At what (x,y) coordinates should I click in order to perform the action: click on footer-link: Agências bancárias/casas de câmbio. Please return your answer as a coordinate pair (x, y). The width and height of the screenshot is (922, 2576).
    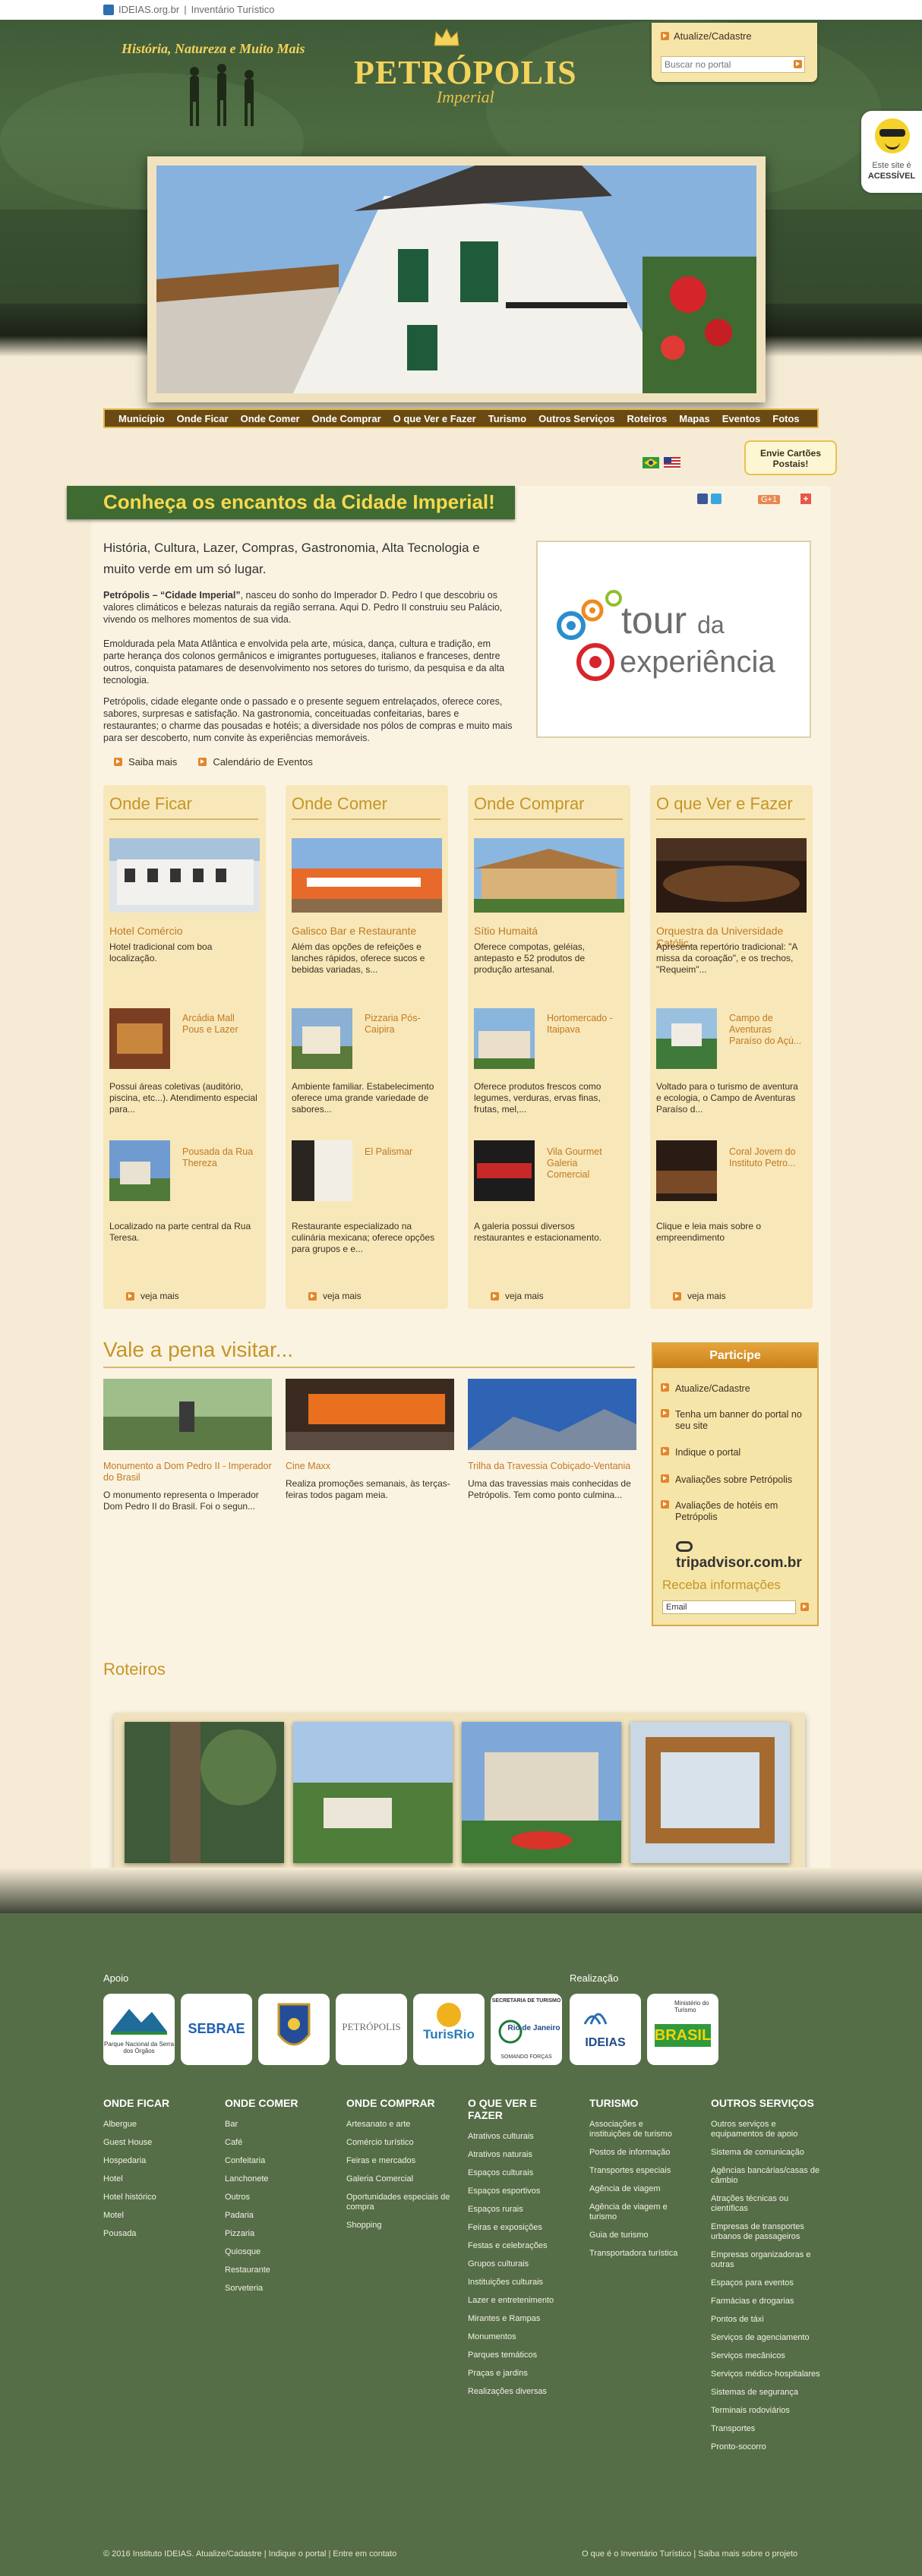
    Looking at the image, I should click on (765, 2176).